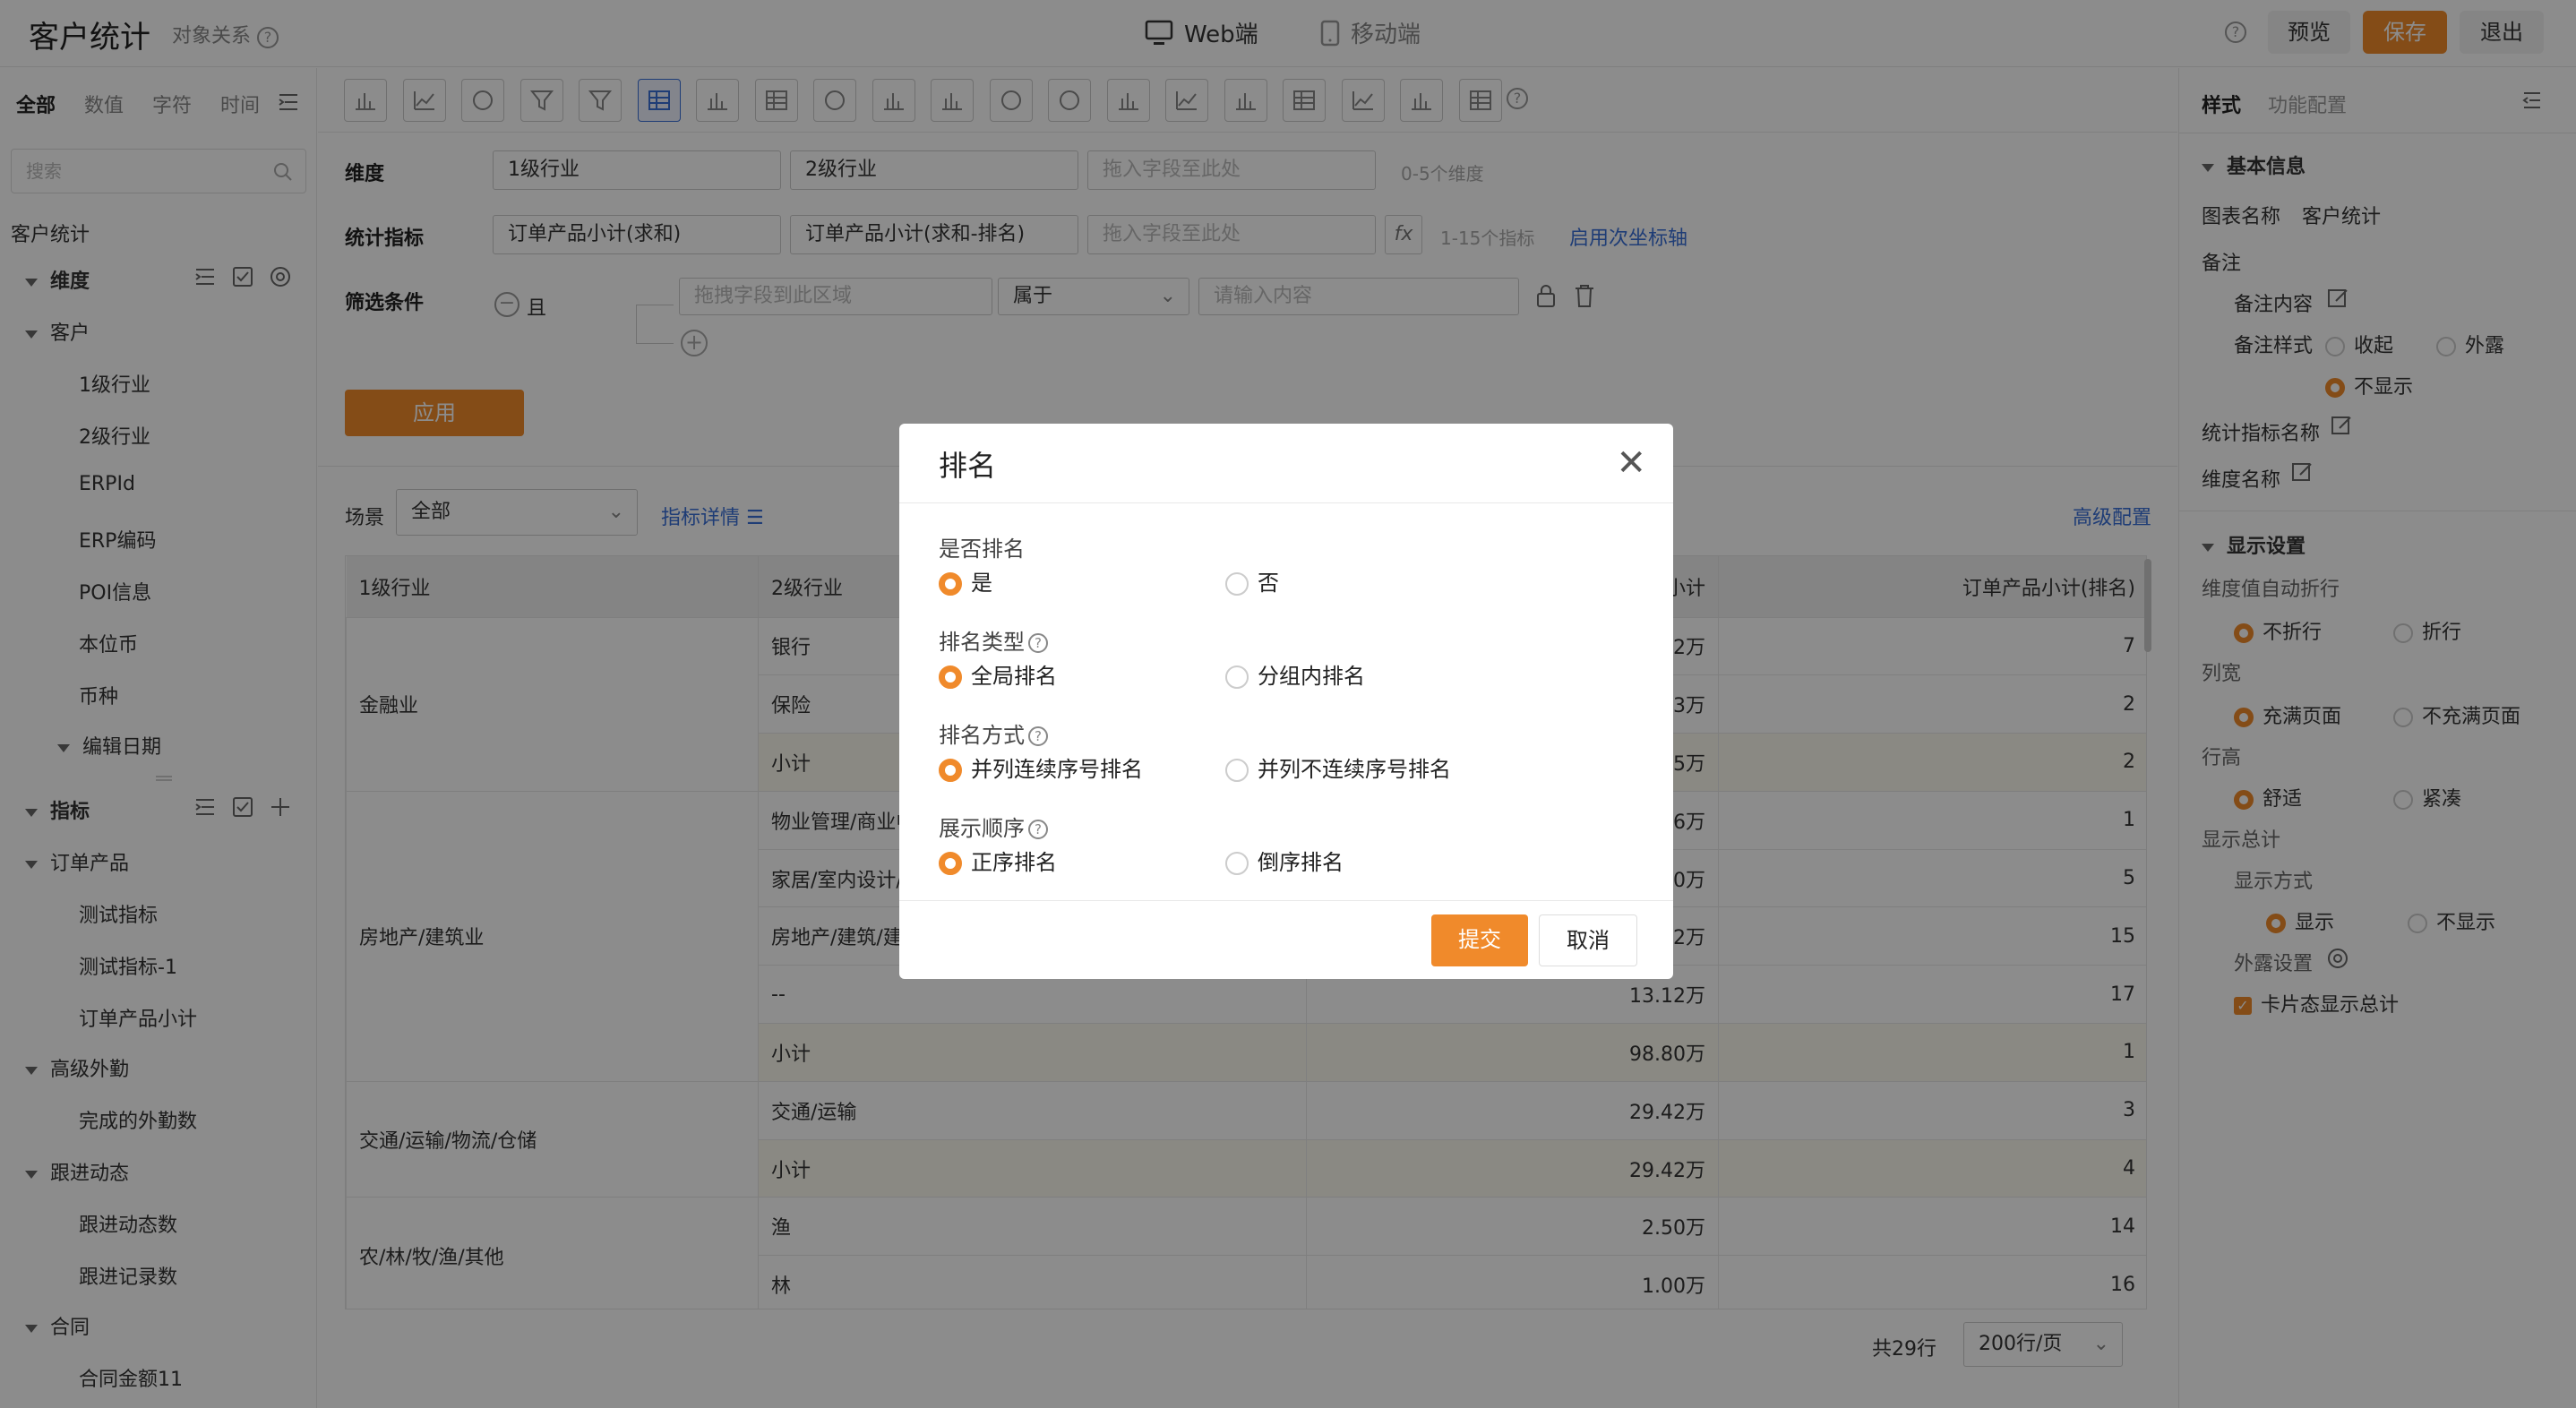 The width and height of the screenshot is (2576, 1408). I want to click on question-text: 展示顺序, so click(982, 828).